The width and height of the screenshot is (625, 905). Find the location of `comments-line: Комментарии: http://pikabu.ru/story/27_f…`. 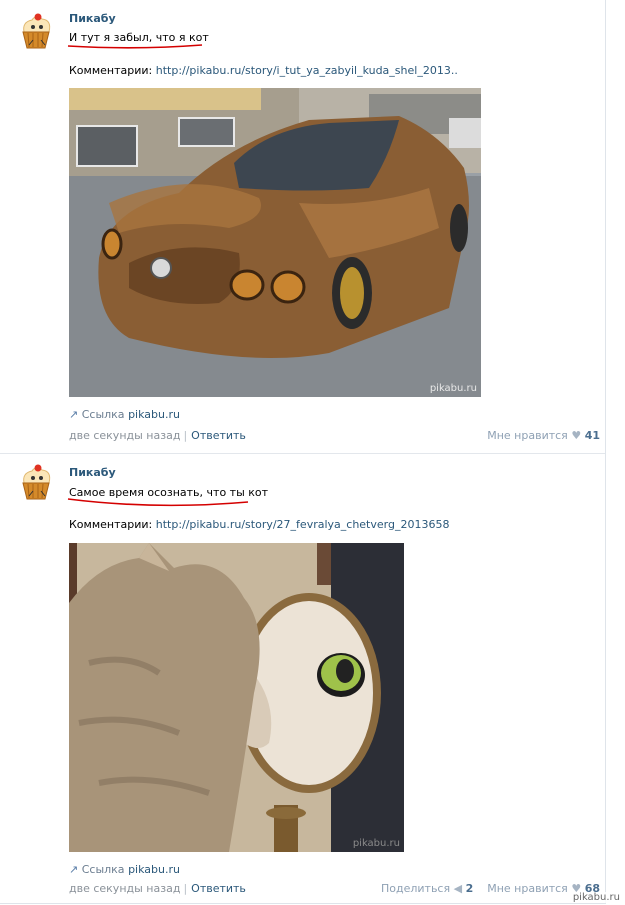

comments-line: Комментарии: http://pikabu.ru/story/27_f… is located at coordinates (259, 524).